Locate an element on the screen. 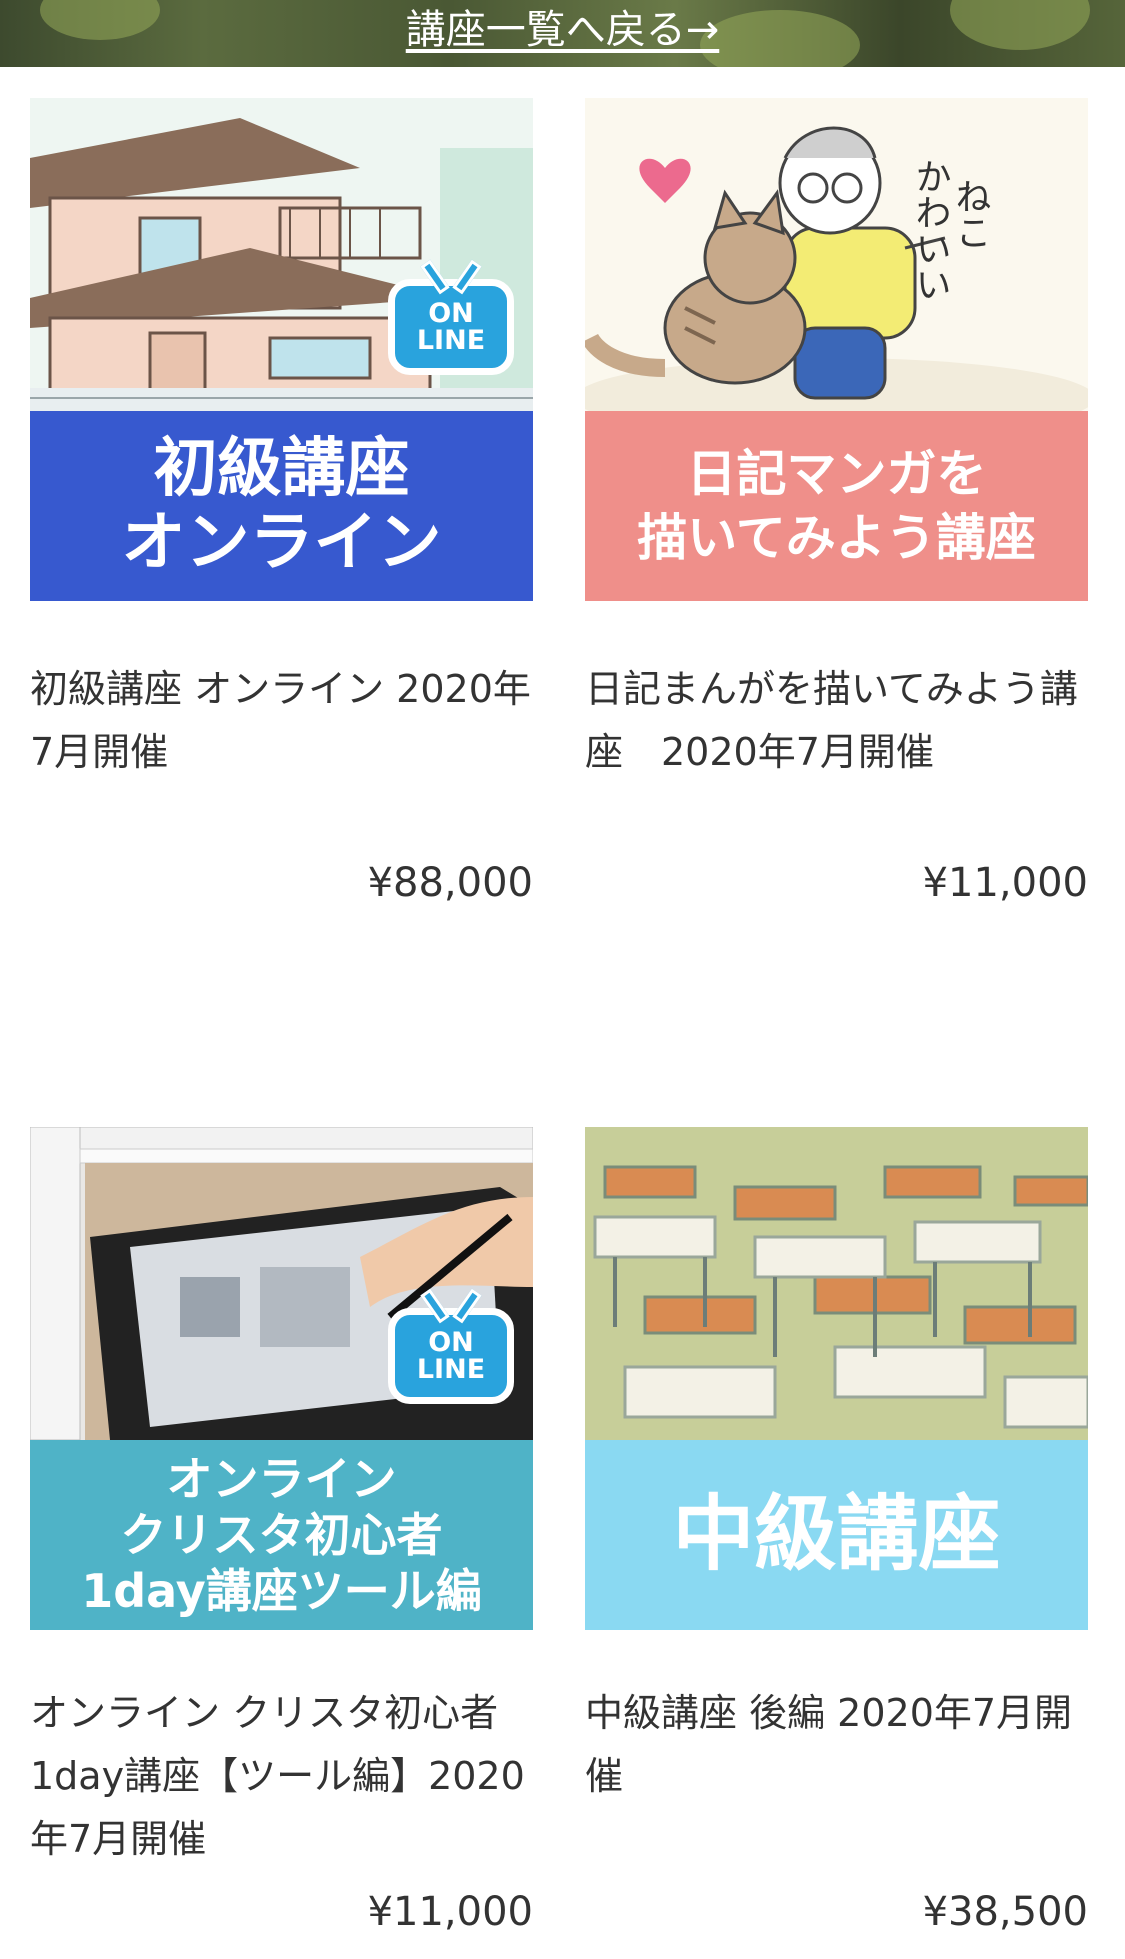 The height and width of the screenshot is (1959, 1125). product-title: 中級講座 後編 2020年7月開催 is located at coordinates (836, 1745).